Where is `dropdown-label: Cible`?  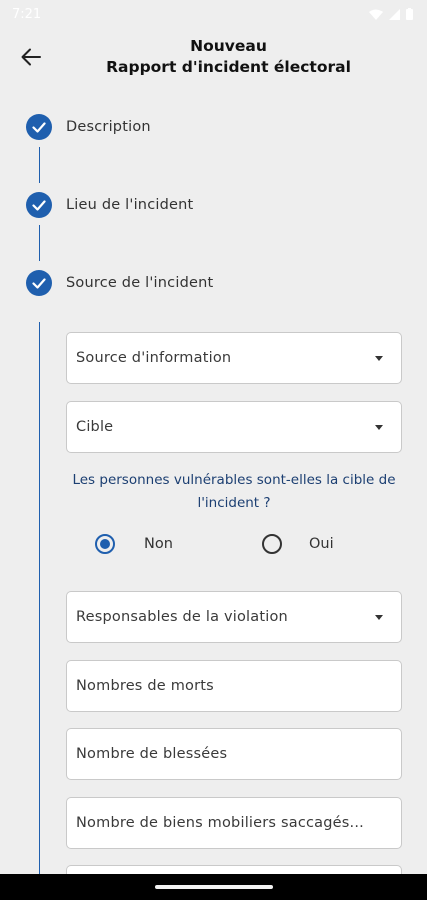 dropdown-label: Cible is located at coordinates (95, 427).